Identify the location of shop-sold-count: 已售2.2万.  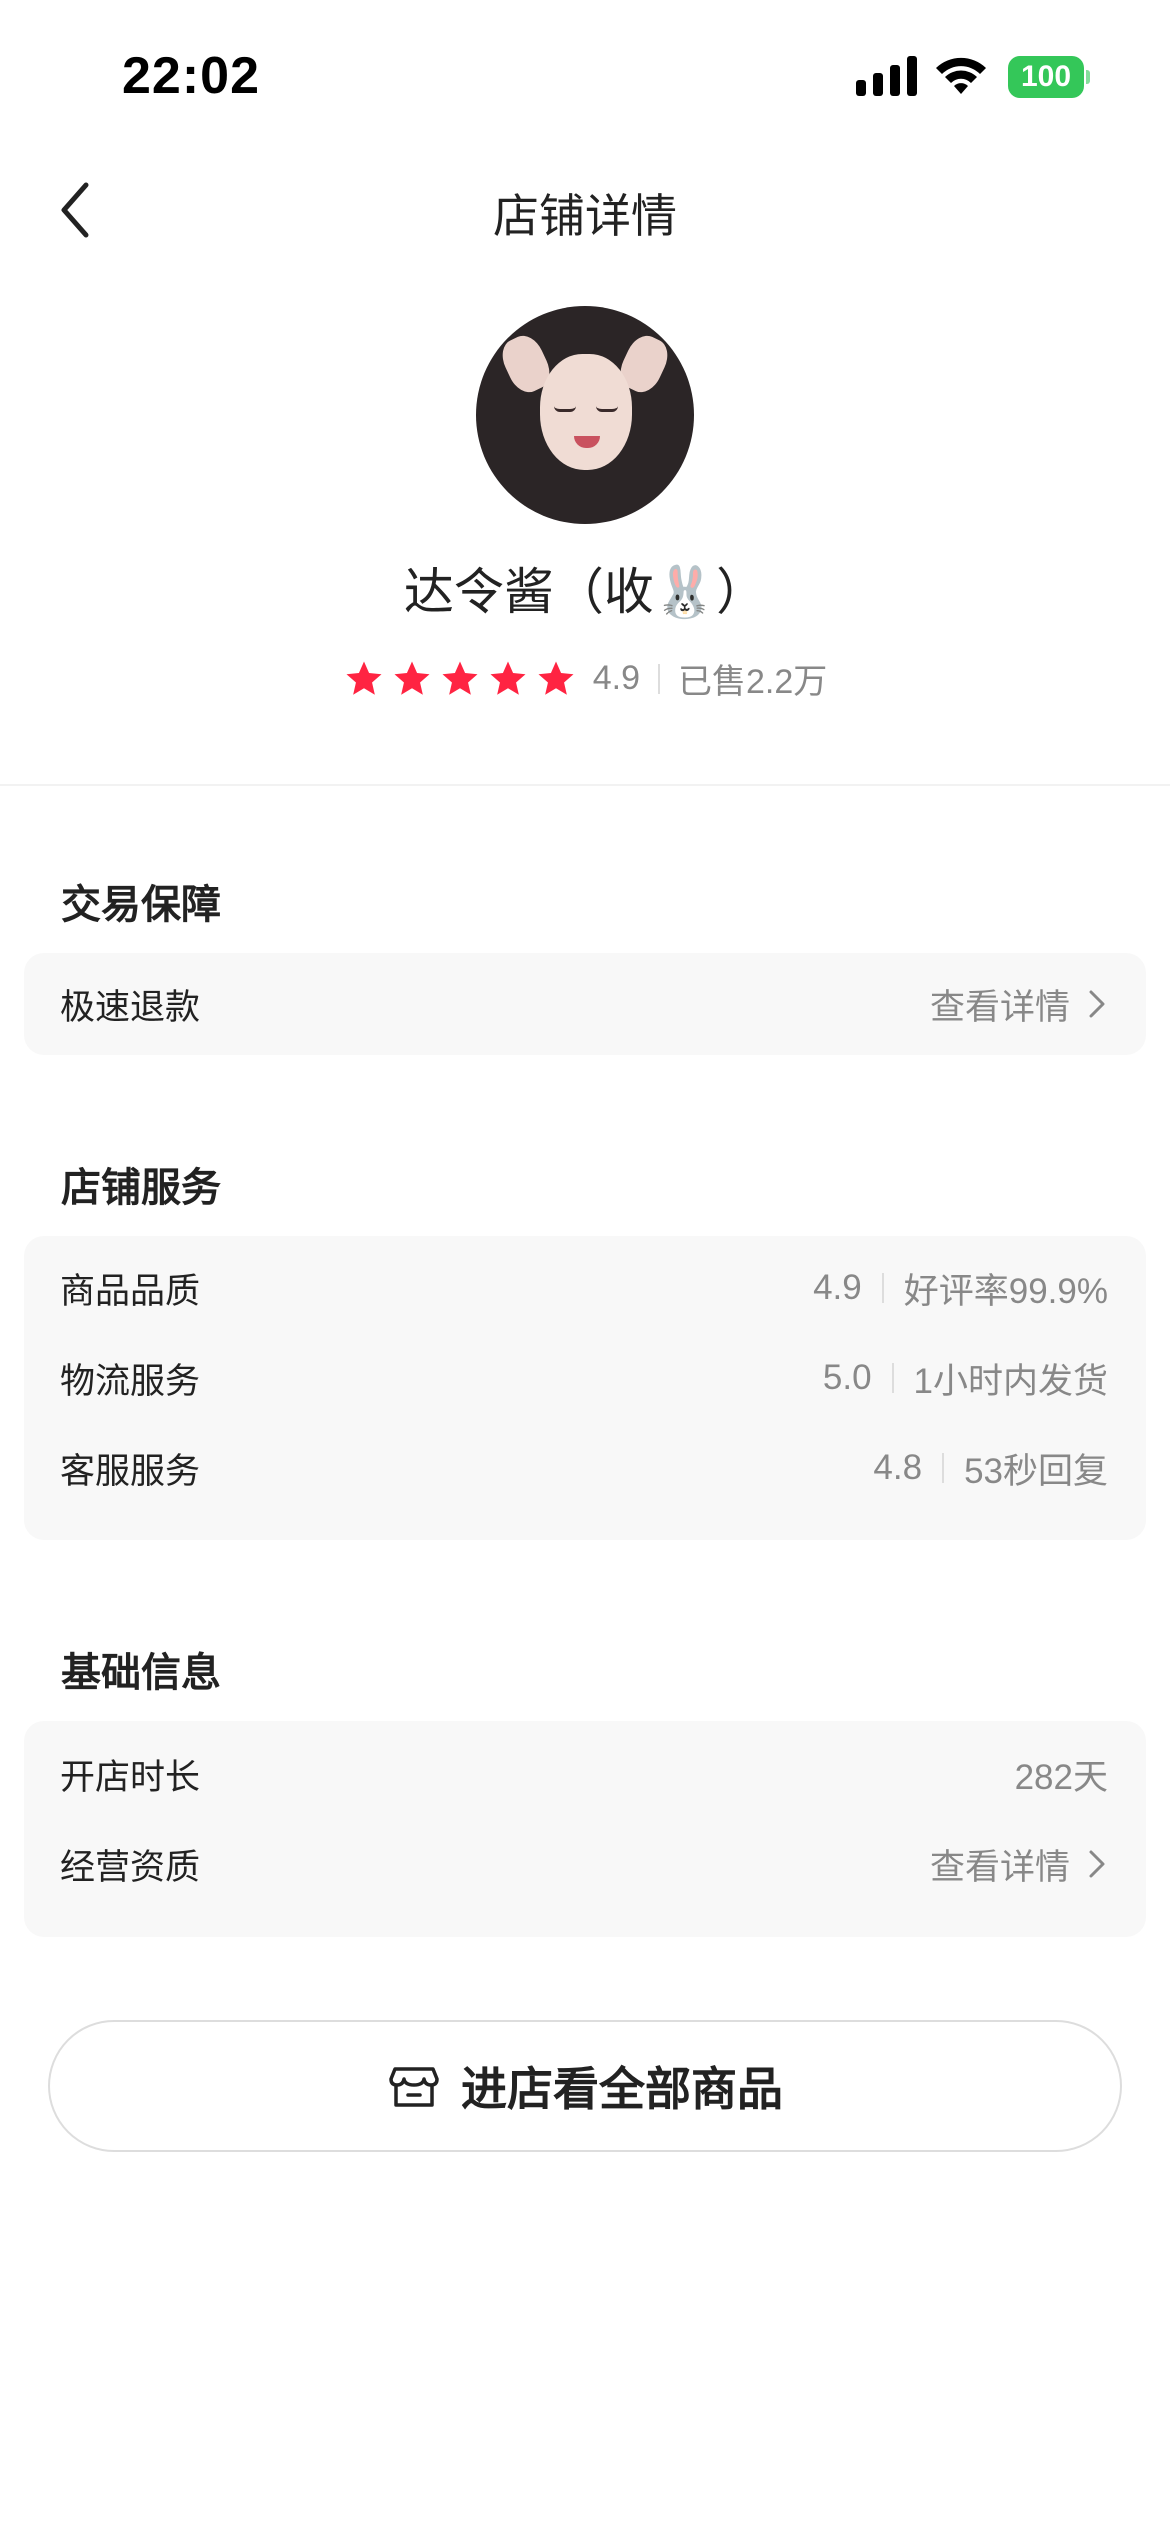
(753, 682).